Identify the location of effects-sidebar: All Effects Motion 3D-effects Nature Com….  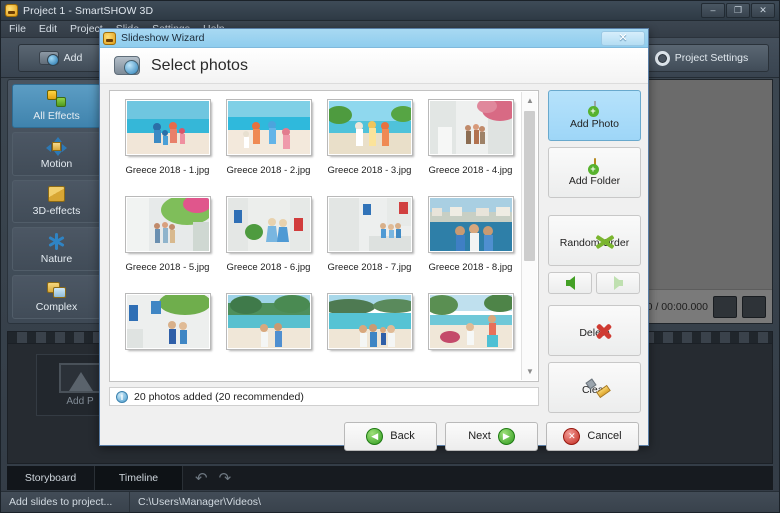
(56, 201).